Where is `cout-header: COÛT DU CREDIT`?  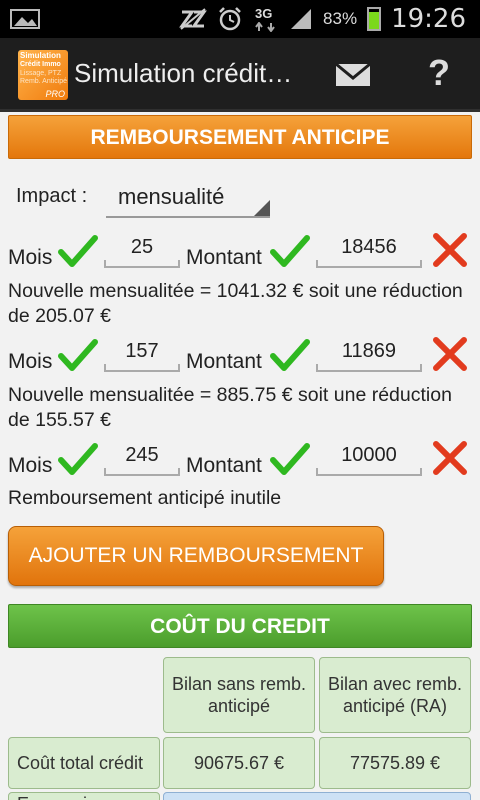
cout-header: COÛT DU CREDIT is located at coordinates (240, 626).